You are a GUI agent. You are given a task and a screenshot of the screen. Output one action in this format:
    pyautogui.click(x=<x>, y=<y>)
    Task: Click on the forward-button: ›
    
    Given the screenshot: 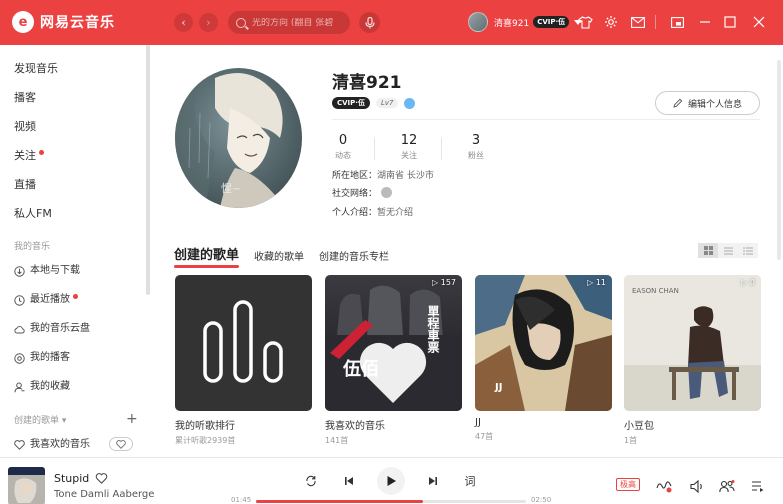 What is the action you would take?
    pyautogui.click(x=208, y=22)
    